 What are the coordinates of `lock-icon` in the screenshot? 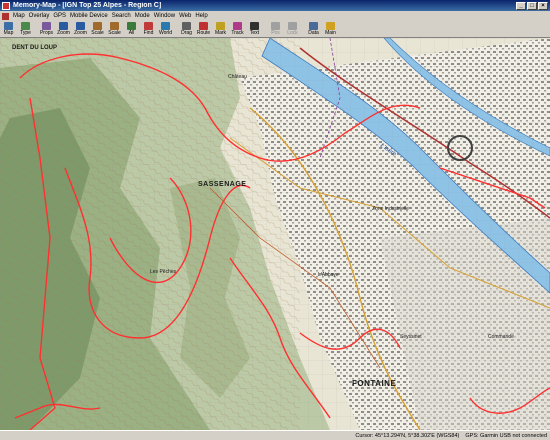 It's located at (292, 26).